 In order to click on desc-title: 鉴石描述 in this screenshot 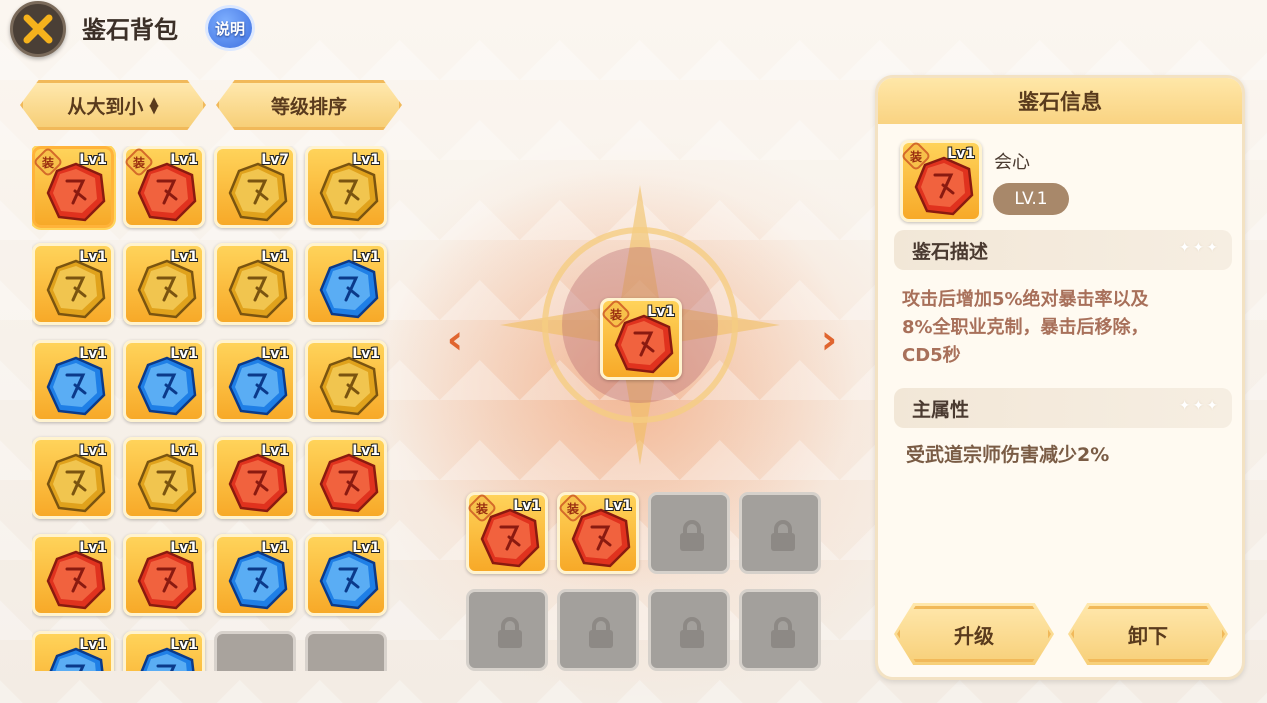, I will do `click(950, 251)`.